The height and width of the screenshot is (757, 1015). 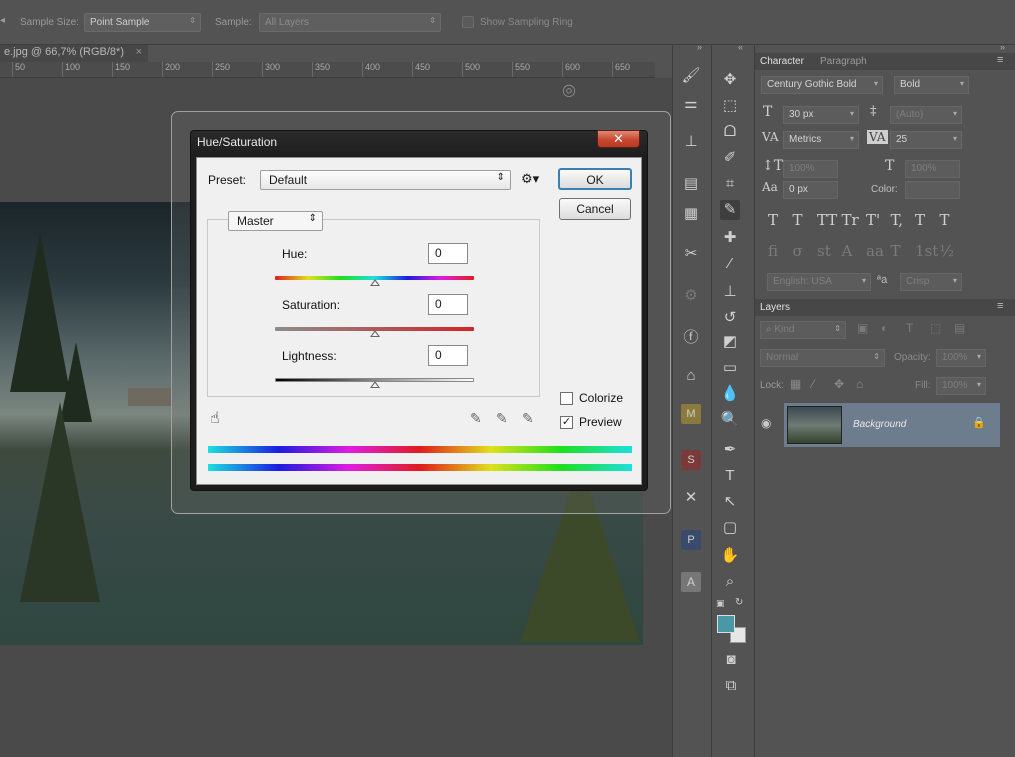 I want to click on type-tool-icon: T, so click(x=730, y=476).